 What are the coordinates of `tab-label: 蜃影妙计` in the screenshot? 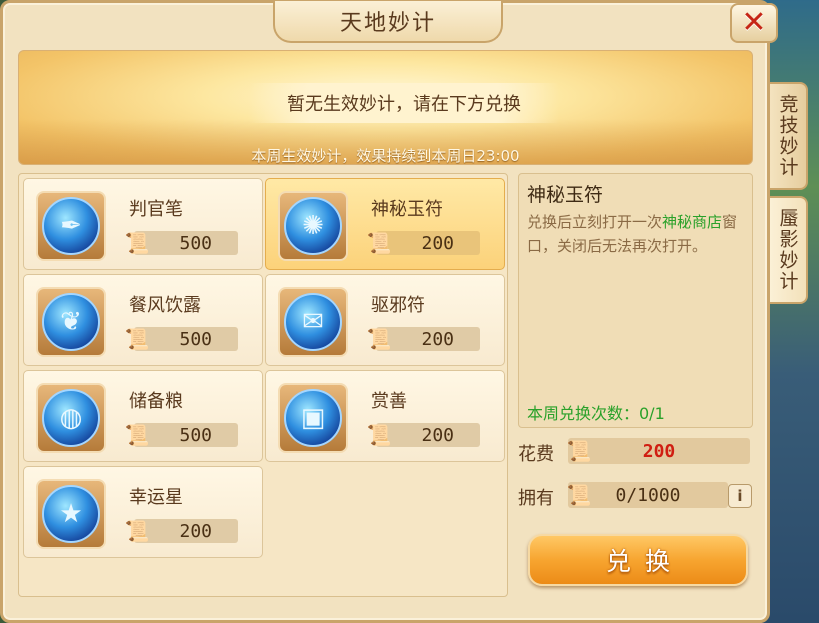 It's located at (787, 250).